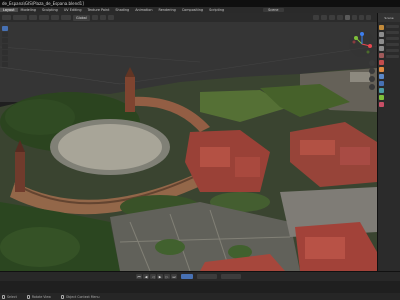 The image size is (400, 300). I want to click on prev-keyframe-icon: ◀, so click(146, 276).